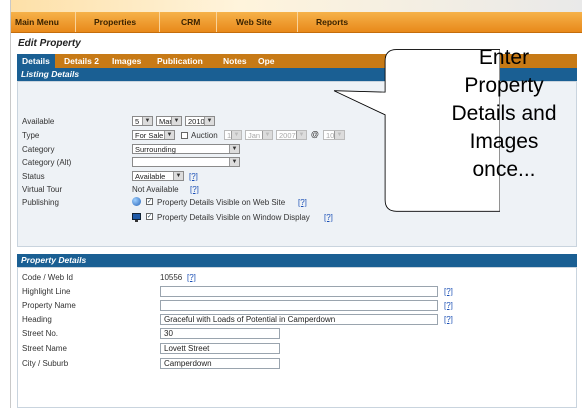  I want to click on nav-crm: CRM, so click(190, 22).